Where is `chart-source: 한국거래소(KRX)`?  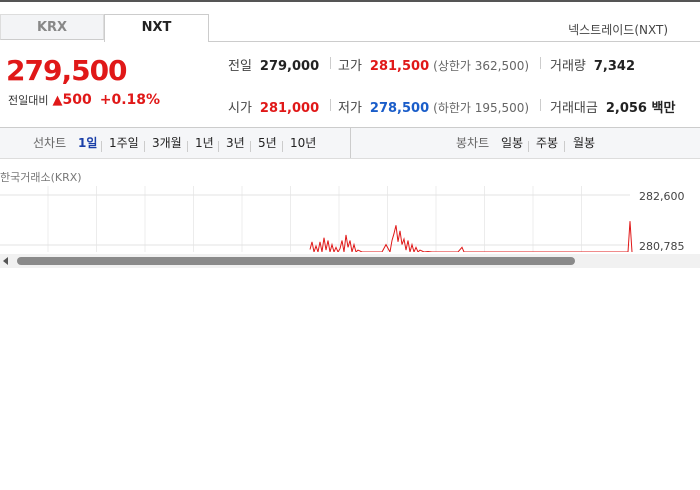 chart-source: 한국거래소(KRX) is located at coordinates (41, 177).